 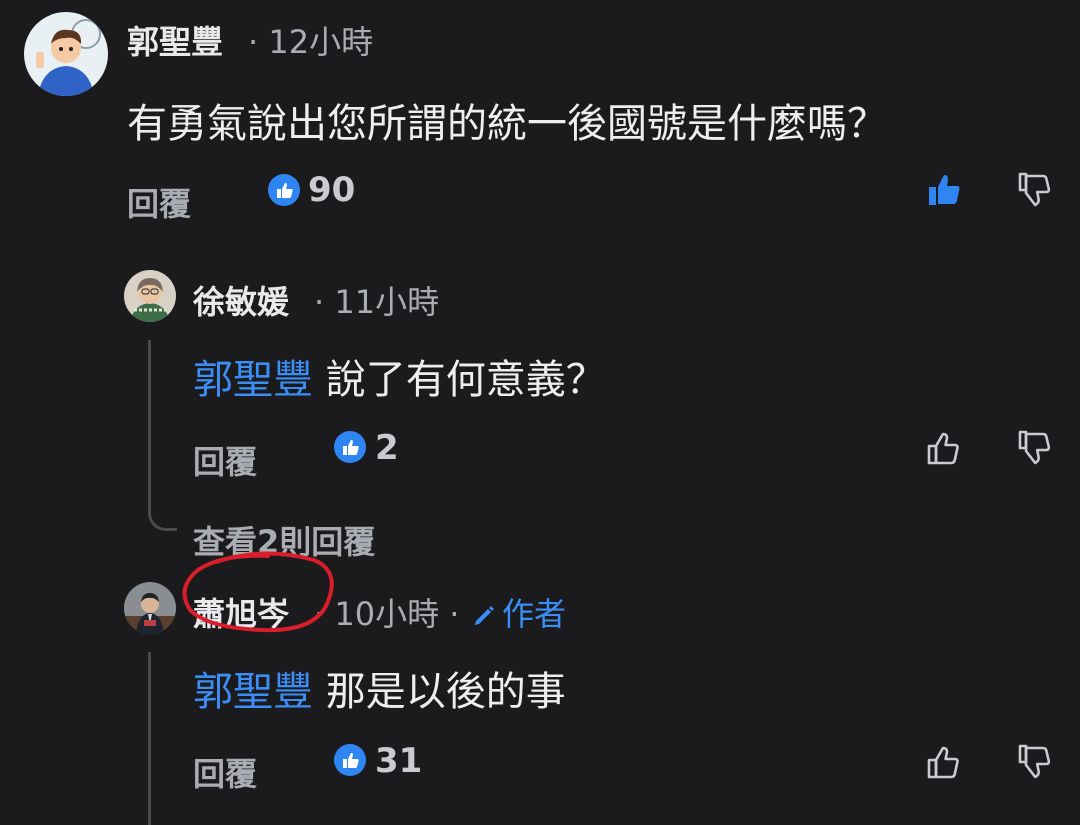 What do you see at coordinates (534, 614) in the screenshot?
I see `author-tag: 作者` at bounding box center [534, 614].